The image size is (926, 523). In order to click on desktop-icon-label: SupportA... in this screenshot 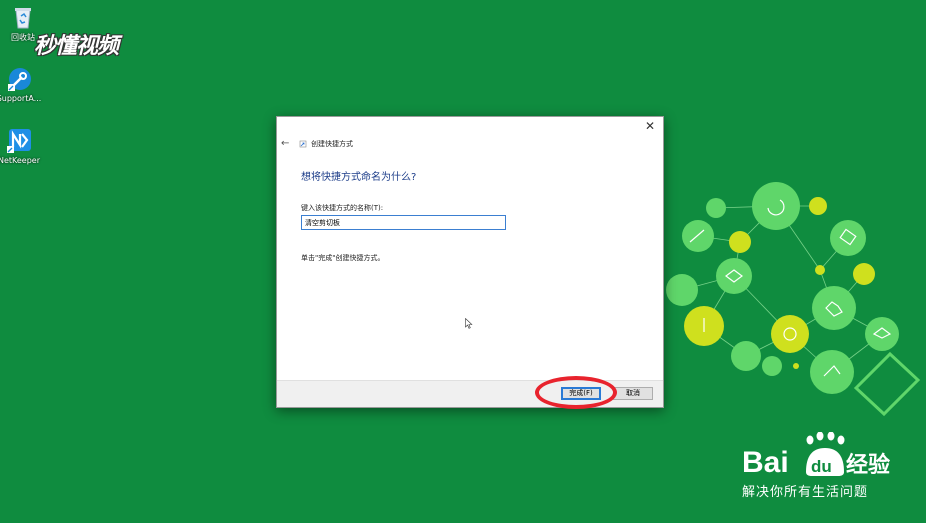, I will do `click(21, 98)`.